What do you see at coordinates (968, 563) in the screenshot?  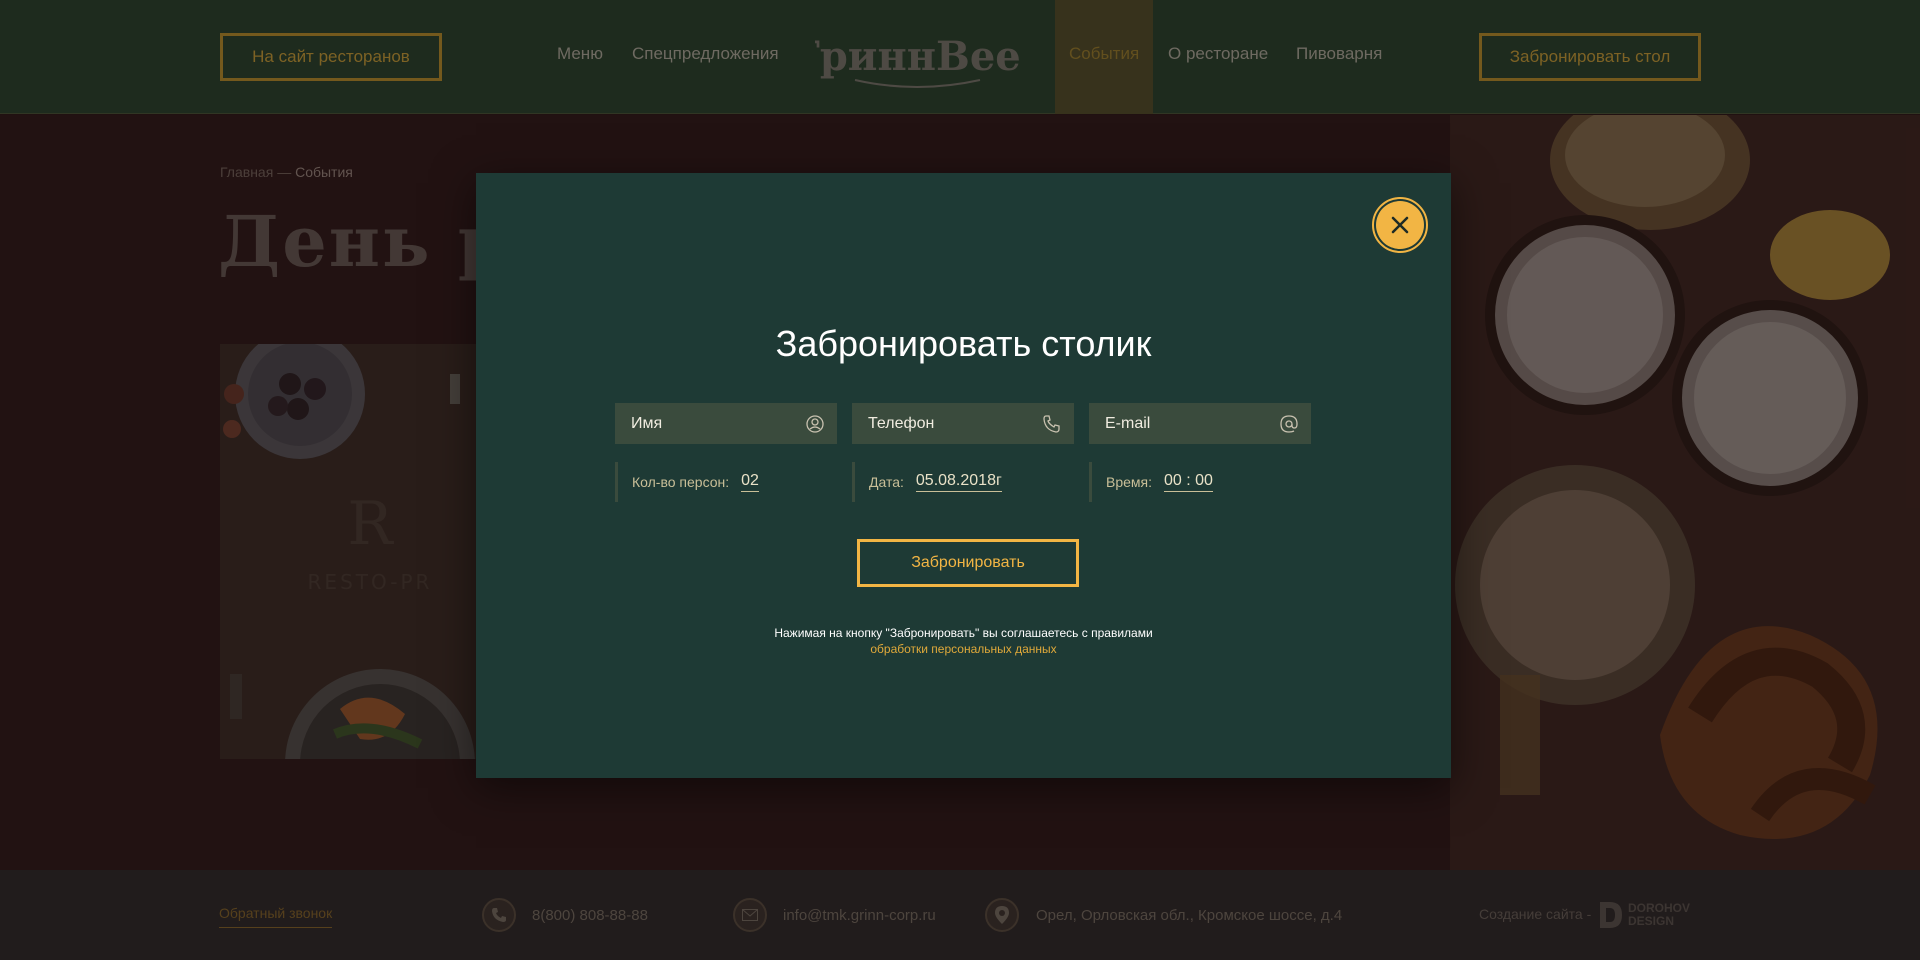 I see `submit-booking-button: Забронировать` at bounding box center [968, 563].